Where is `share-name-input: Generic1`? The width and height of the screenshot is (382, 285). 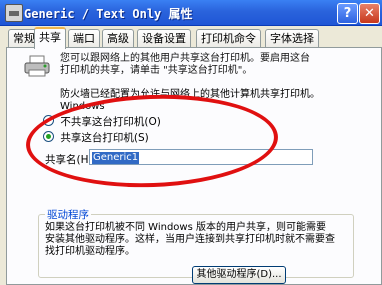
share-name-input: Generic1 is located at coordinates (201, 157).